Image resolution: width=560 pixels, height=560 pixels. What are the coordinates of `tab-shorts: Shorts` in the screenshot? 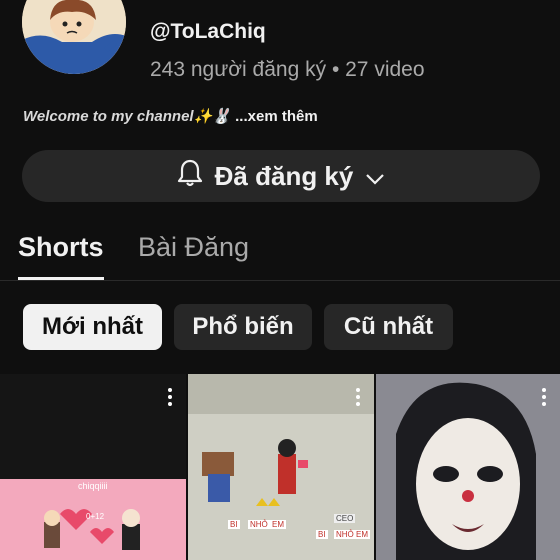 It's located at (61, 247).